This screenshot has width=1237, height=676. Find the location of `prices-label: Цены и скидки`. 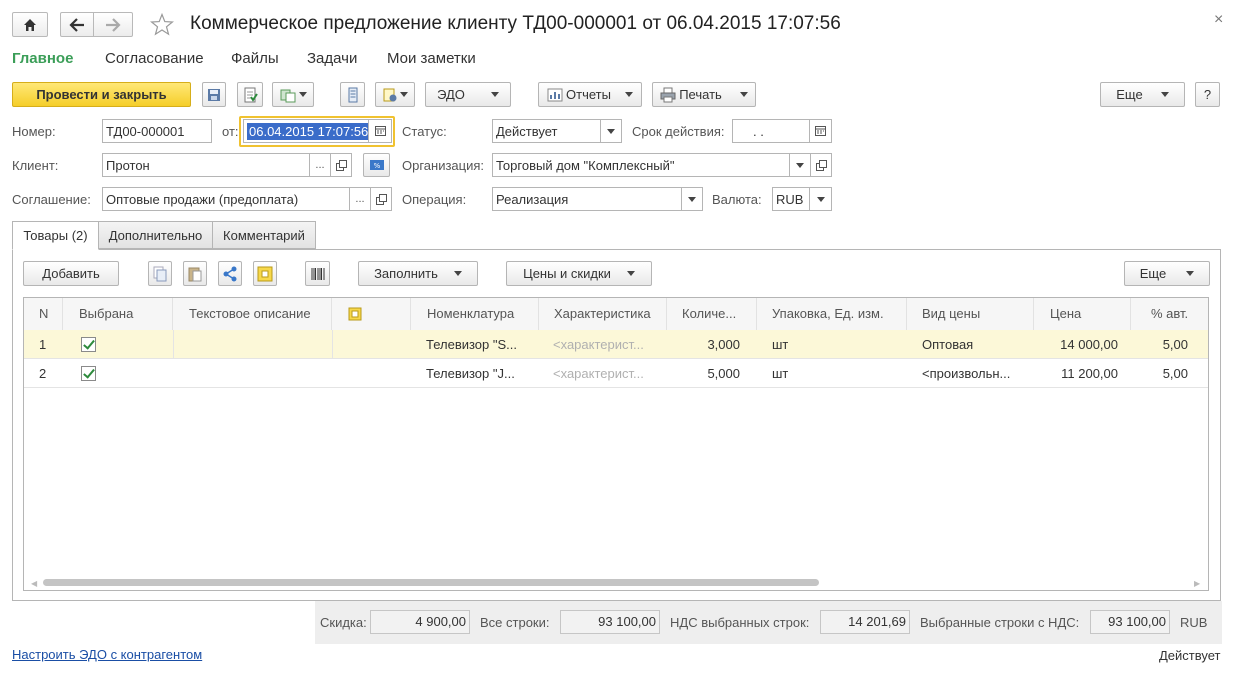

prices-label: Цены и скидки is located at coordinates (567, 273).